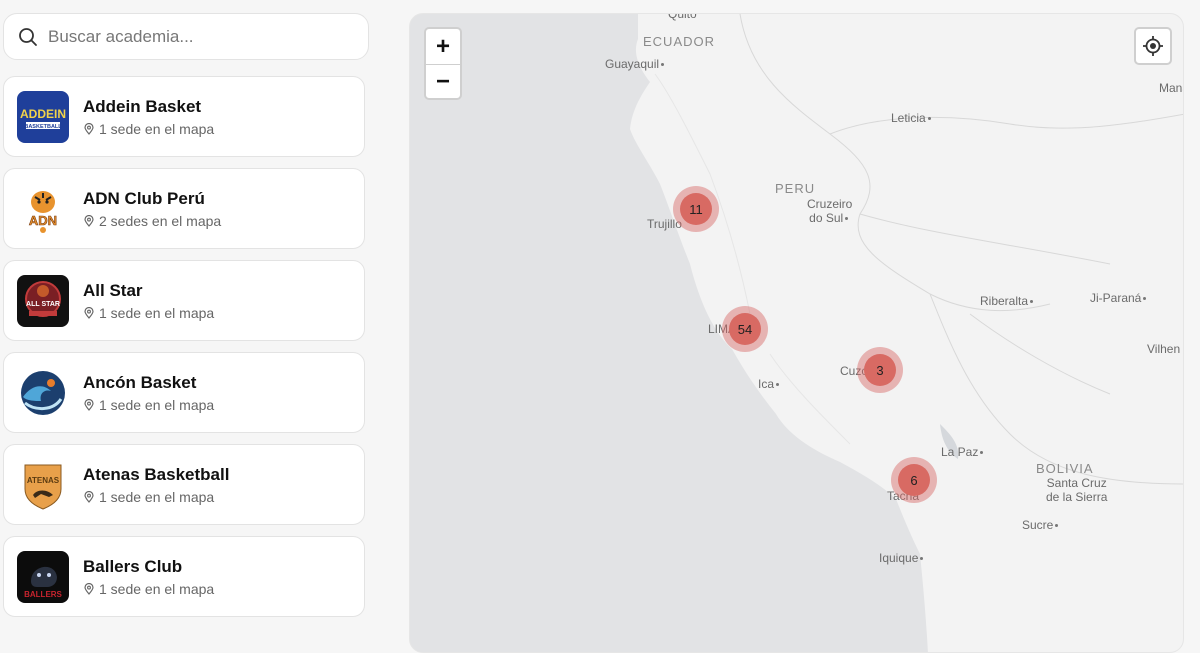  I want to click on map-label-vilhena: Vilhen, so click(1164, 349).